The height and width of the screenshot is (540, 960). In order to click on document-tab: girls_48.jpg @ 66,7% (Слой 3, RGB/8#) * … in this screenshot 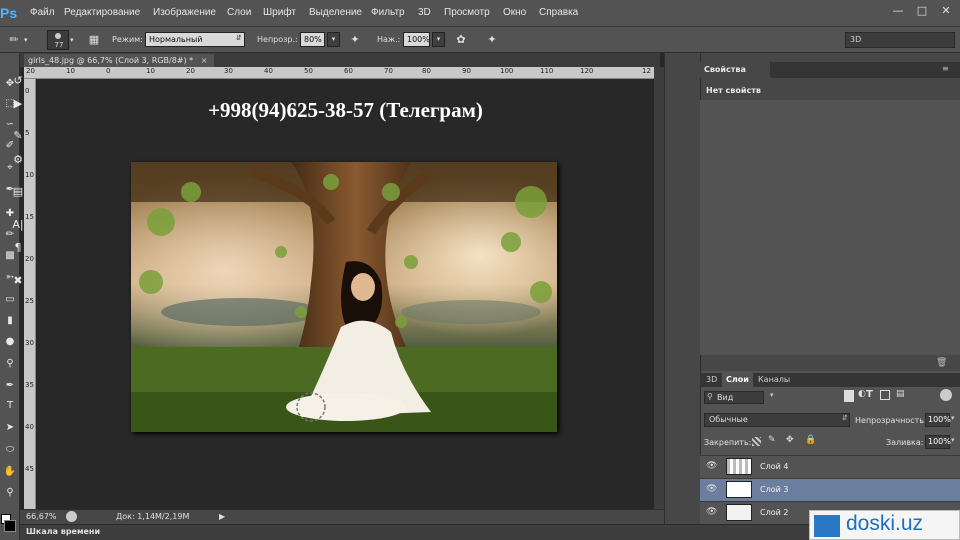, I will do `click(119, 60)`.